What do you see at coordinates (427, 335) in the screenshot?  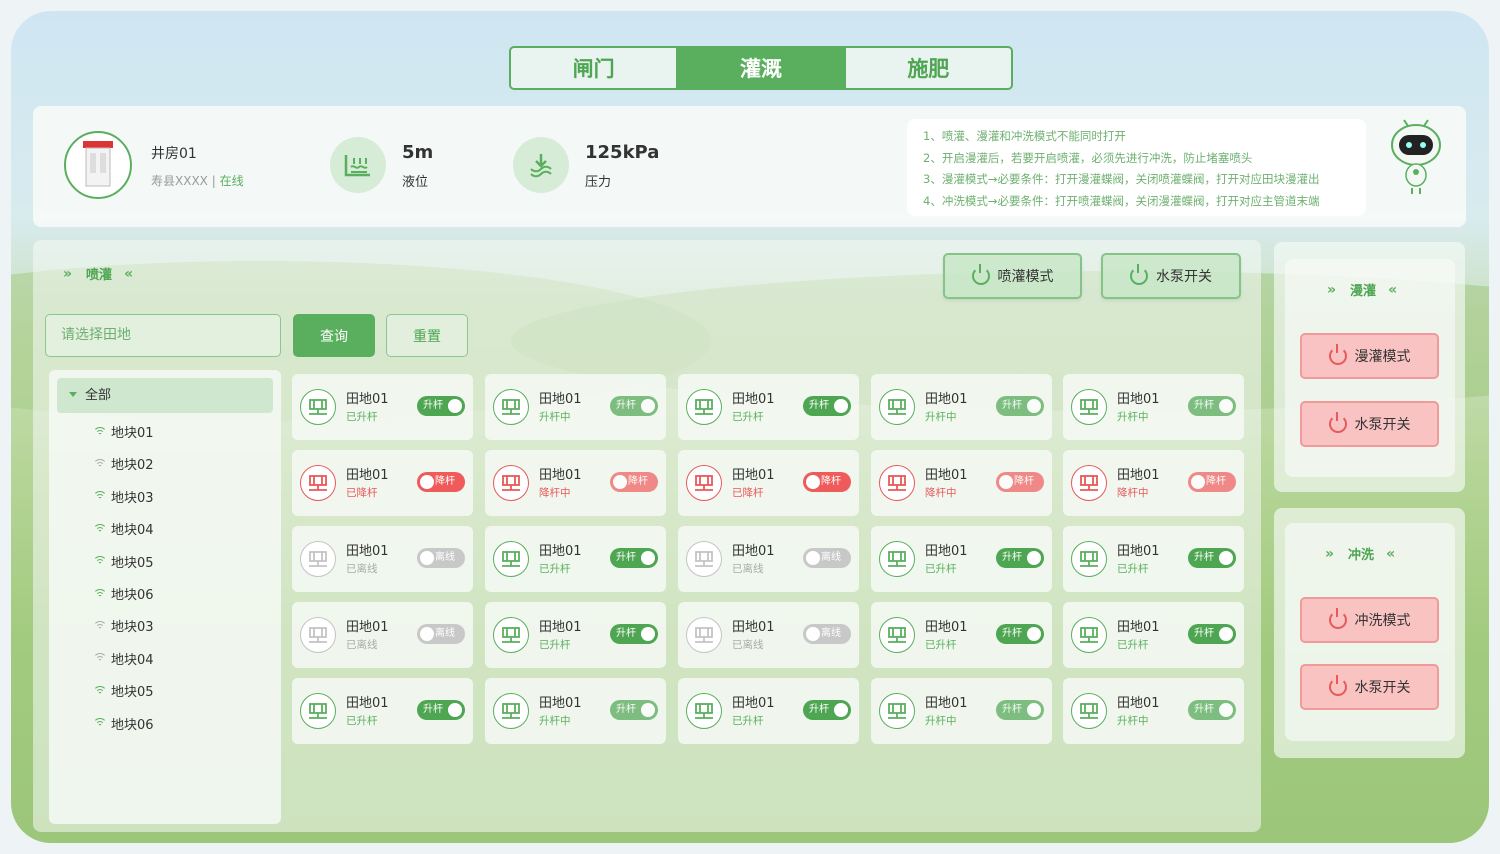 I see `reset-button: 重置` at bounding box center [427, 335].